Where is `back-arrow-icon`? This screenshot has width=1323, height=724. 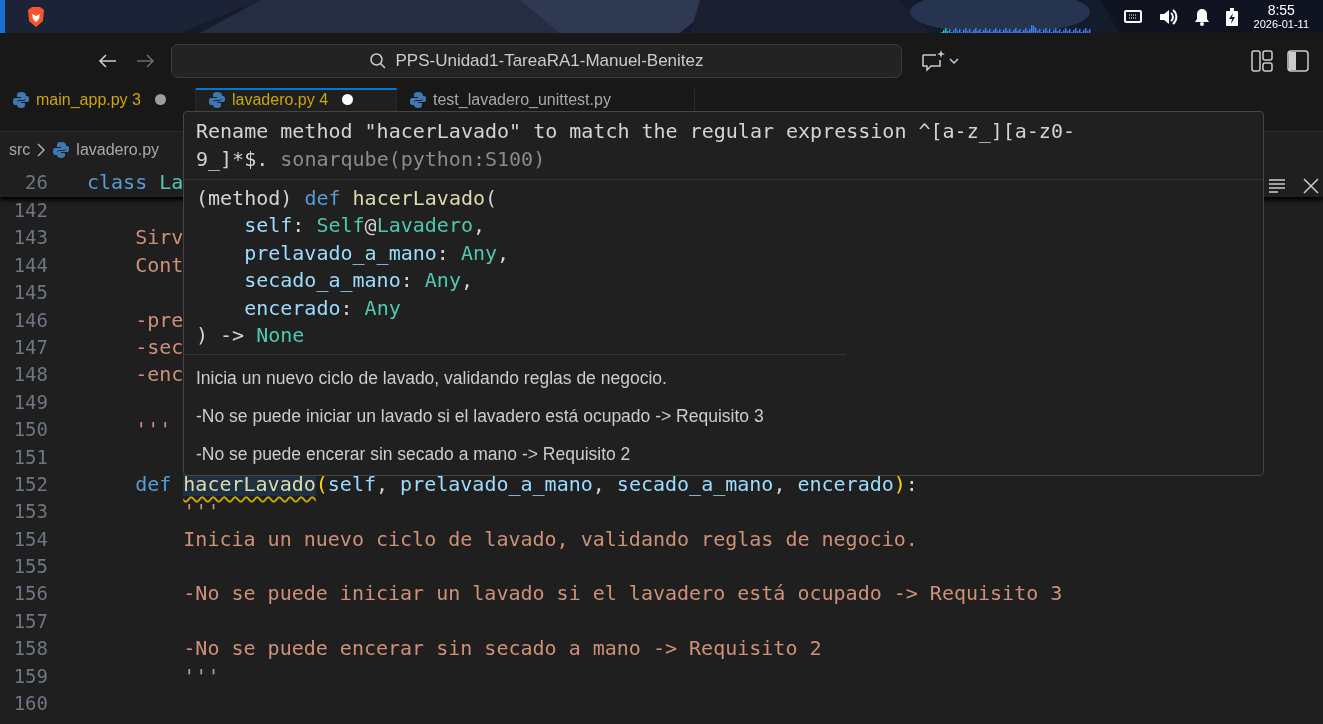 back-arrow-icon is located at coordinates (108, 60).